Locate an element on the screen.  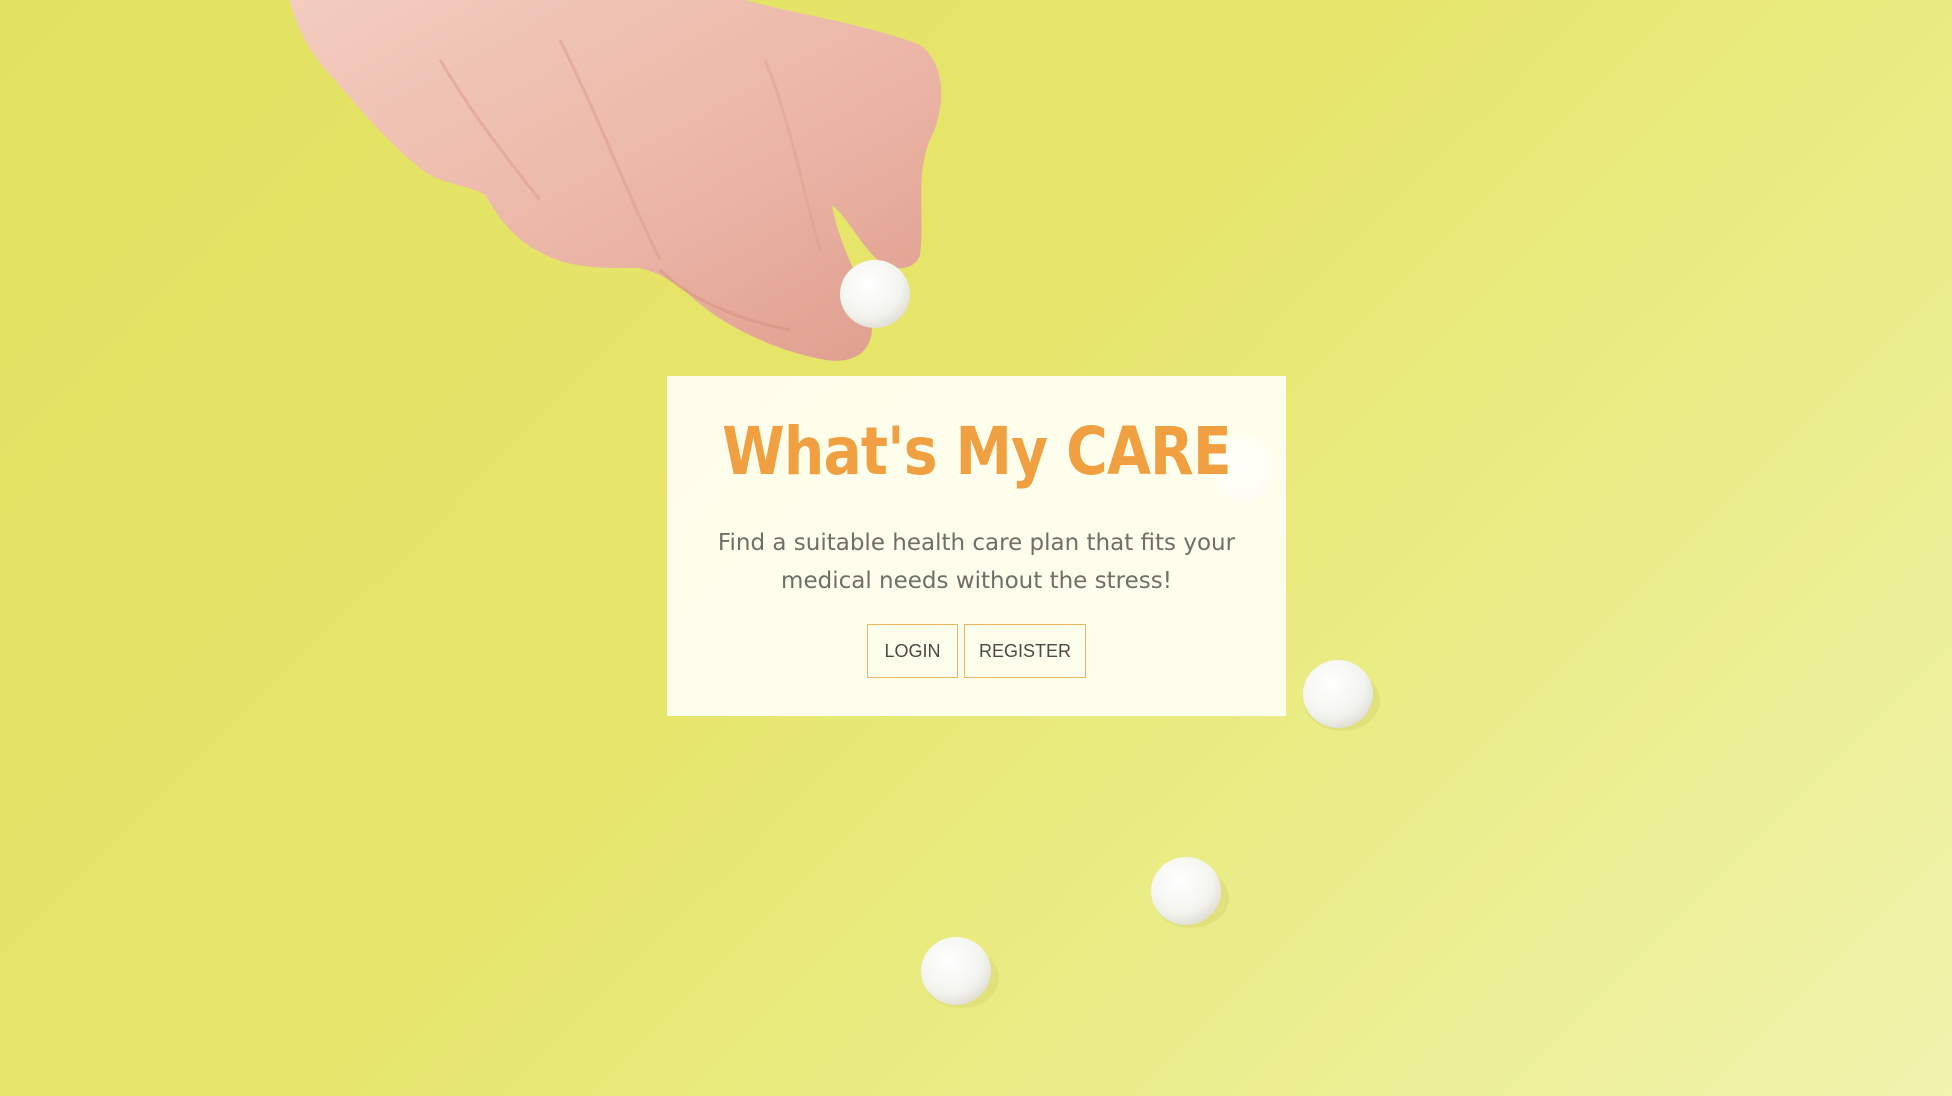
auth-actions: LOGIN REGISTER is located at coordinates (976, 651).